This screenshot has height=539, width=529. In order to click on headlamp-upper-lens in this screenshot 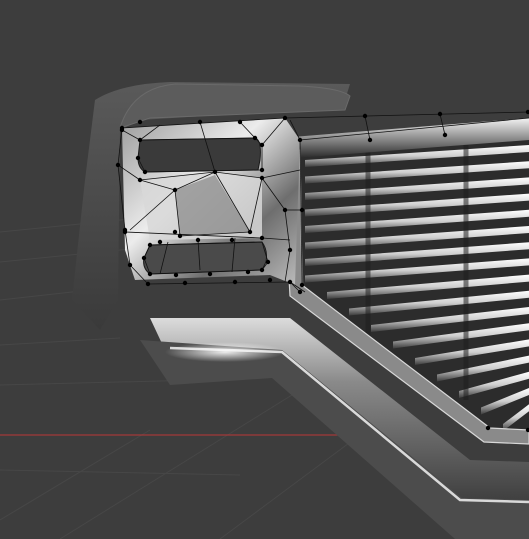, I will do `click(199, 155)`.